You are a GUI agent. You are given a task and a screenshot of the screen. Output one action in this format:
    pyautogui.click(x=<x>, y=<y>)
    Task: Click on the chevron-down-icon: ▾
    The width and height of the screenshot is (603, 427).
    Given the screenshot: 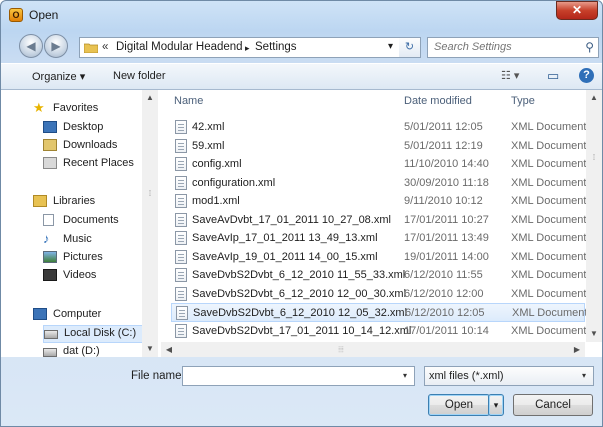 What is the action you would take?
    pyautogui.click(x=405, y=376)
    